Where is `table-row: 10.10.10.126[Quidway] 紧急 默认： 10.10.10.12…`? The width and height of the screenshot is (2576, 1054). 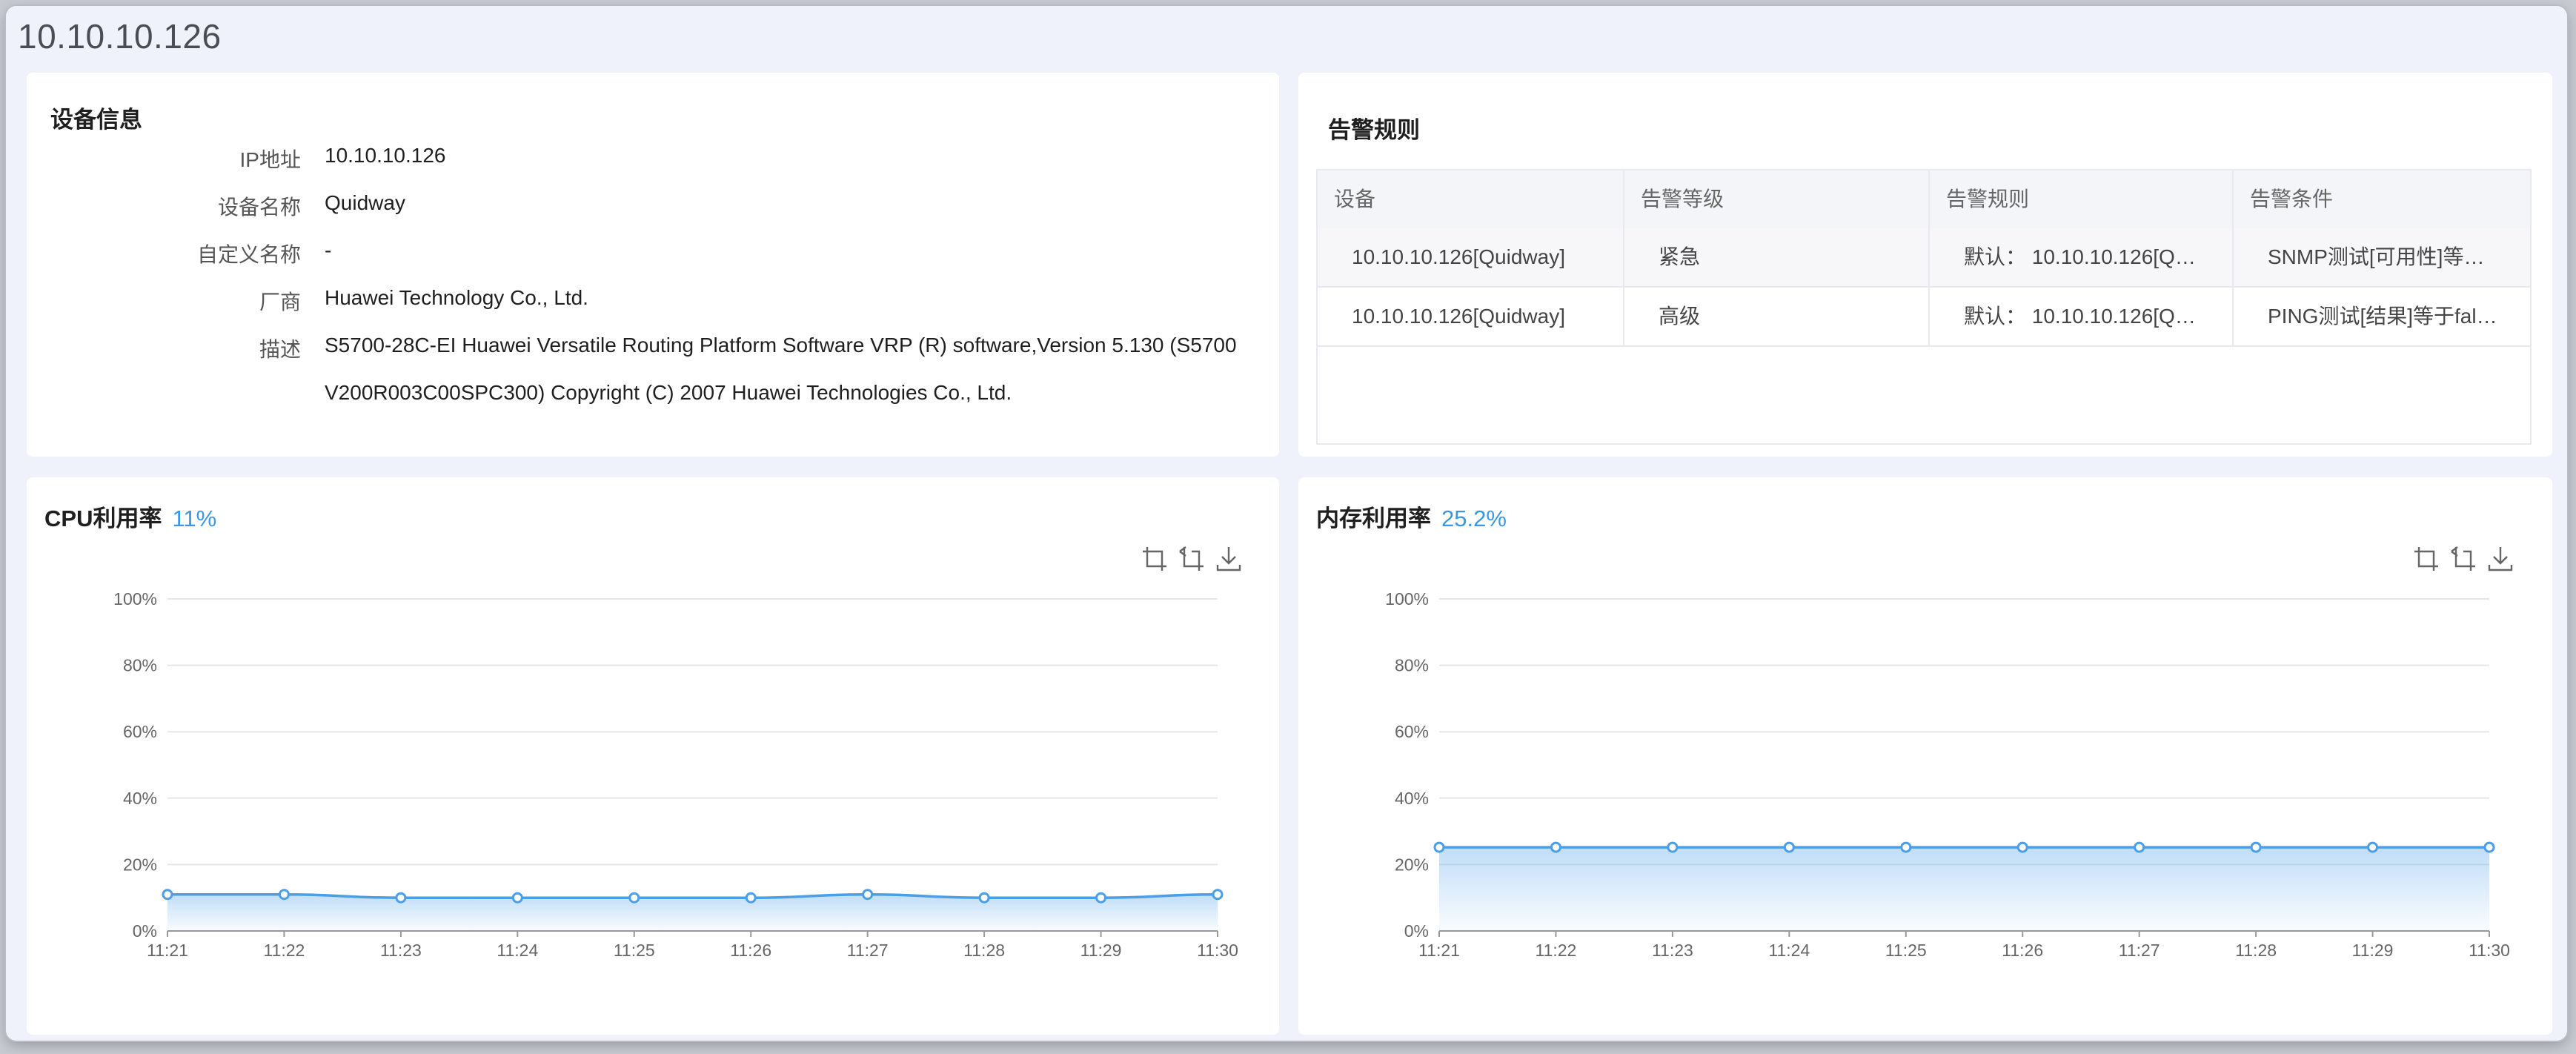
table-row: 10.10.10.126[Quidway] 紧急 默认： 10.10.10.12… is located at coordinates (1924, 258).